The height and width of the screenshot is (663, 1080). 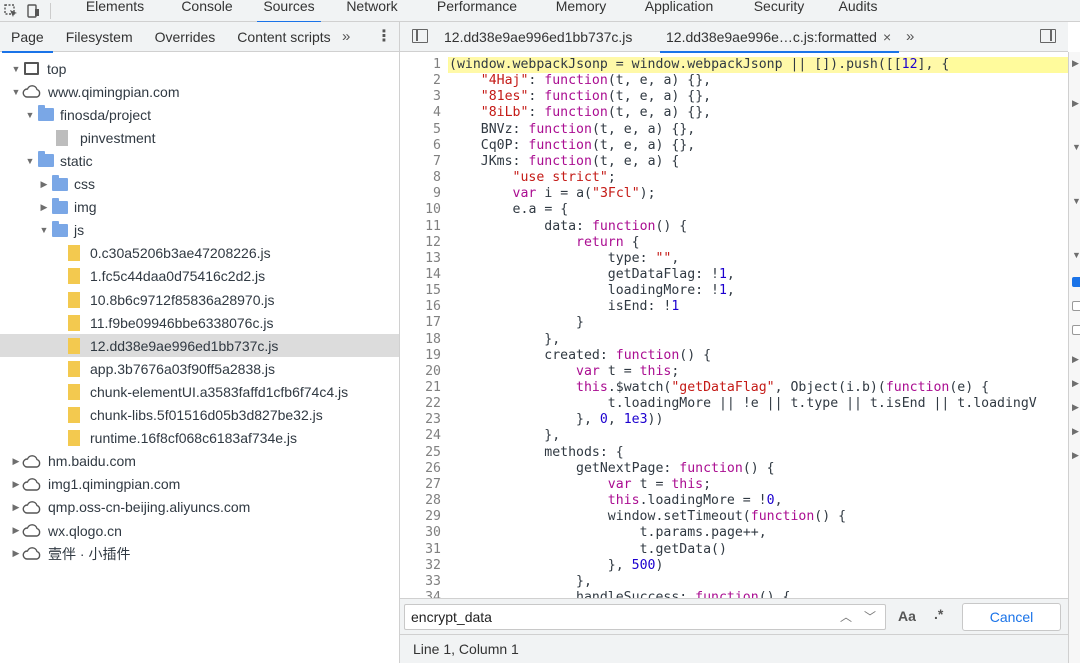 What do you see at coordinates (199, 230) in the screenshot?
I see `tree-item: ▼ js` at bounding box center [199, 230].